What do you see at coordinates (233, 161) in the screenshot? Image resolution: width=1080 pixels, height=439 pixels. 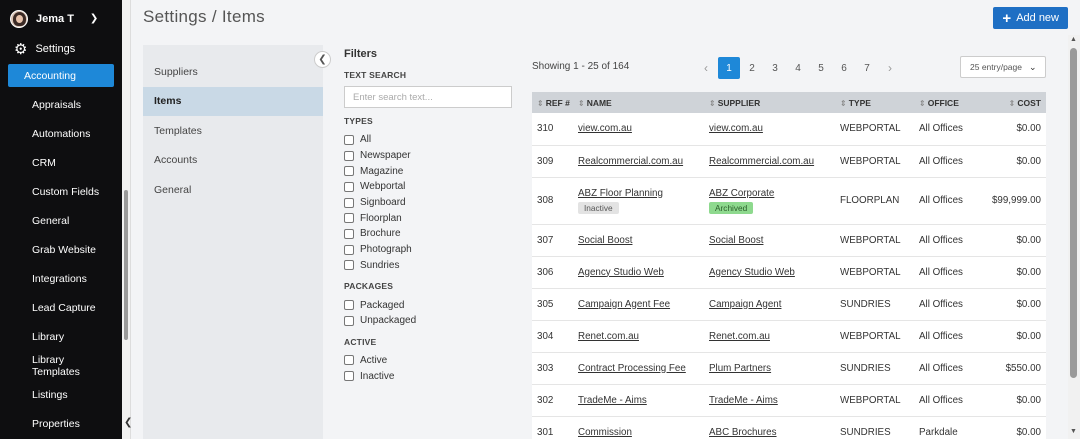 I see `subnav-item-accounts: Accounts` at bounding box center [233, 161].